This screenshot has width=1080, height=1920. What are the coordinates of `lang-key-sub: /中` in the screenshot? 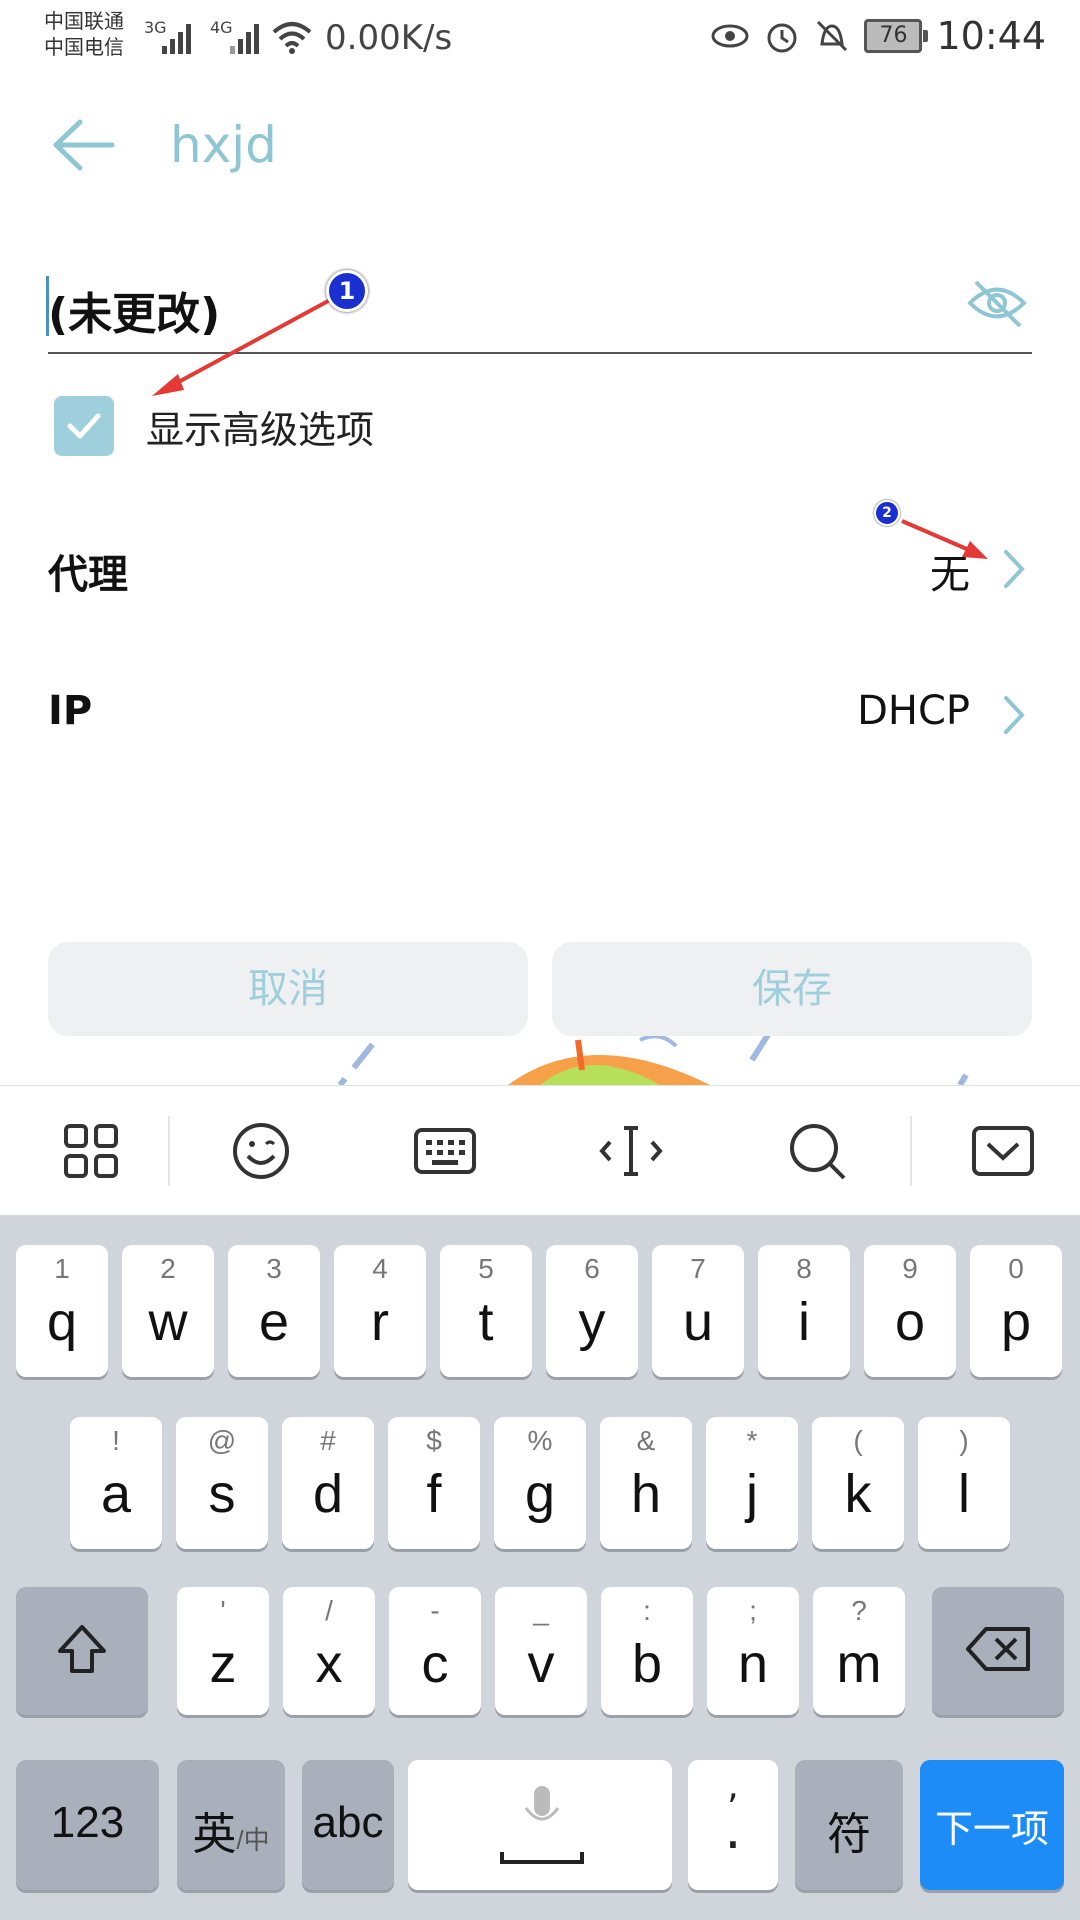 It's located at (253, 1840).